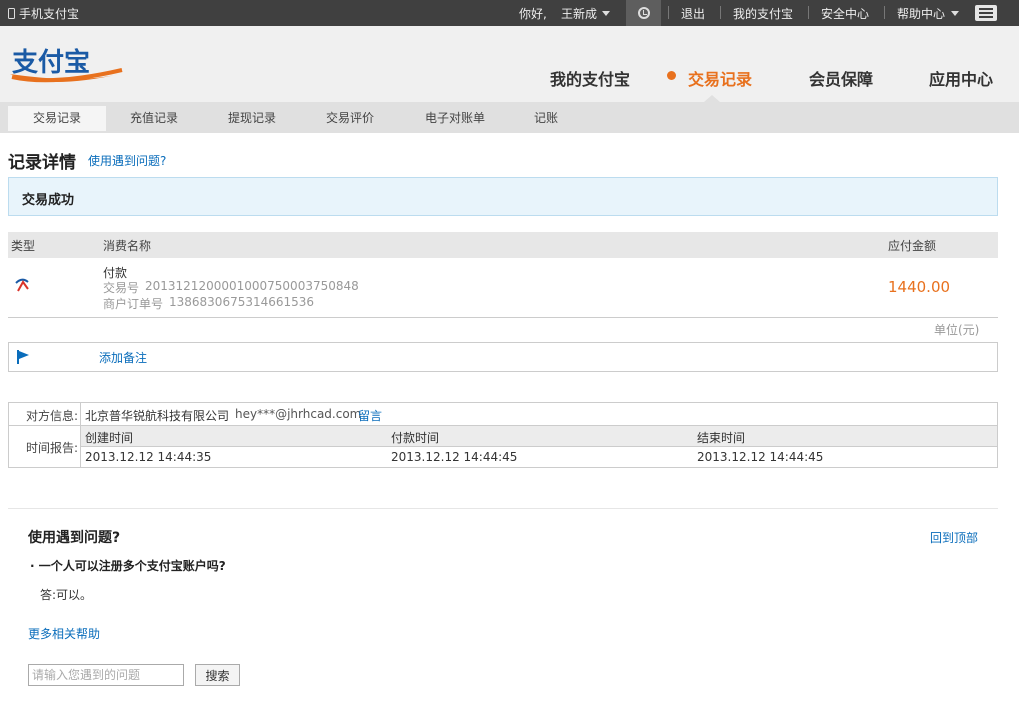 This screenshot has width=1019, height=707. I want to click on status-text: 交易成功, so click(48, 200).